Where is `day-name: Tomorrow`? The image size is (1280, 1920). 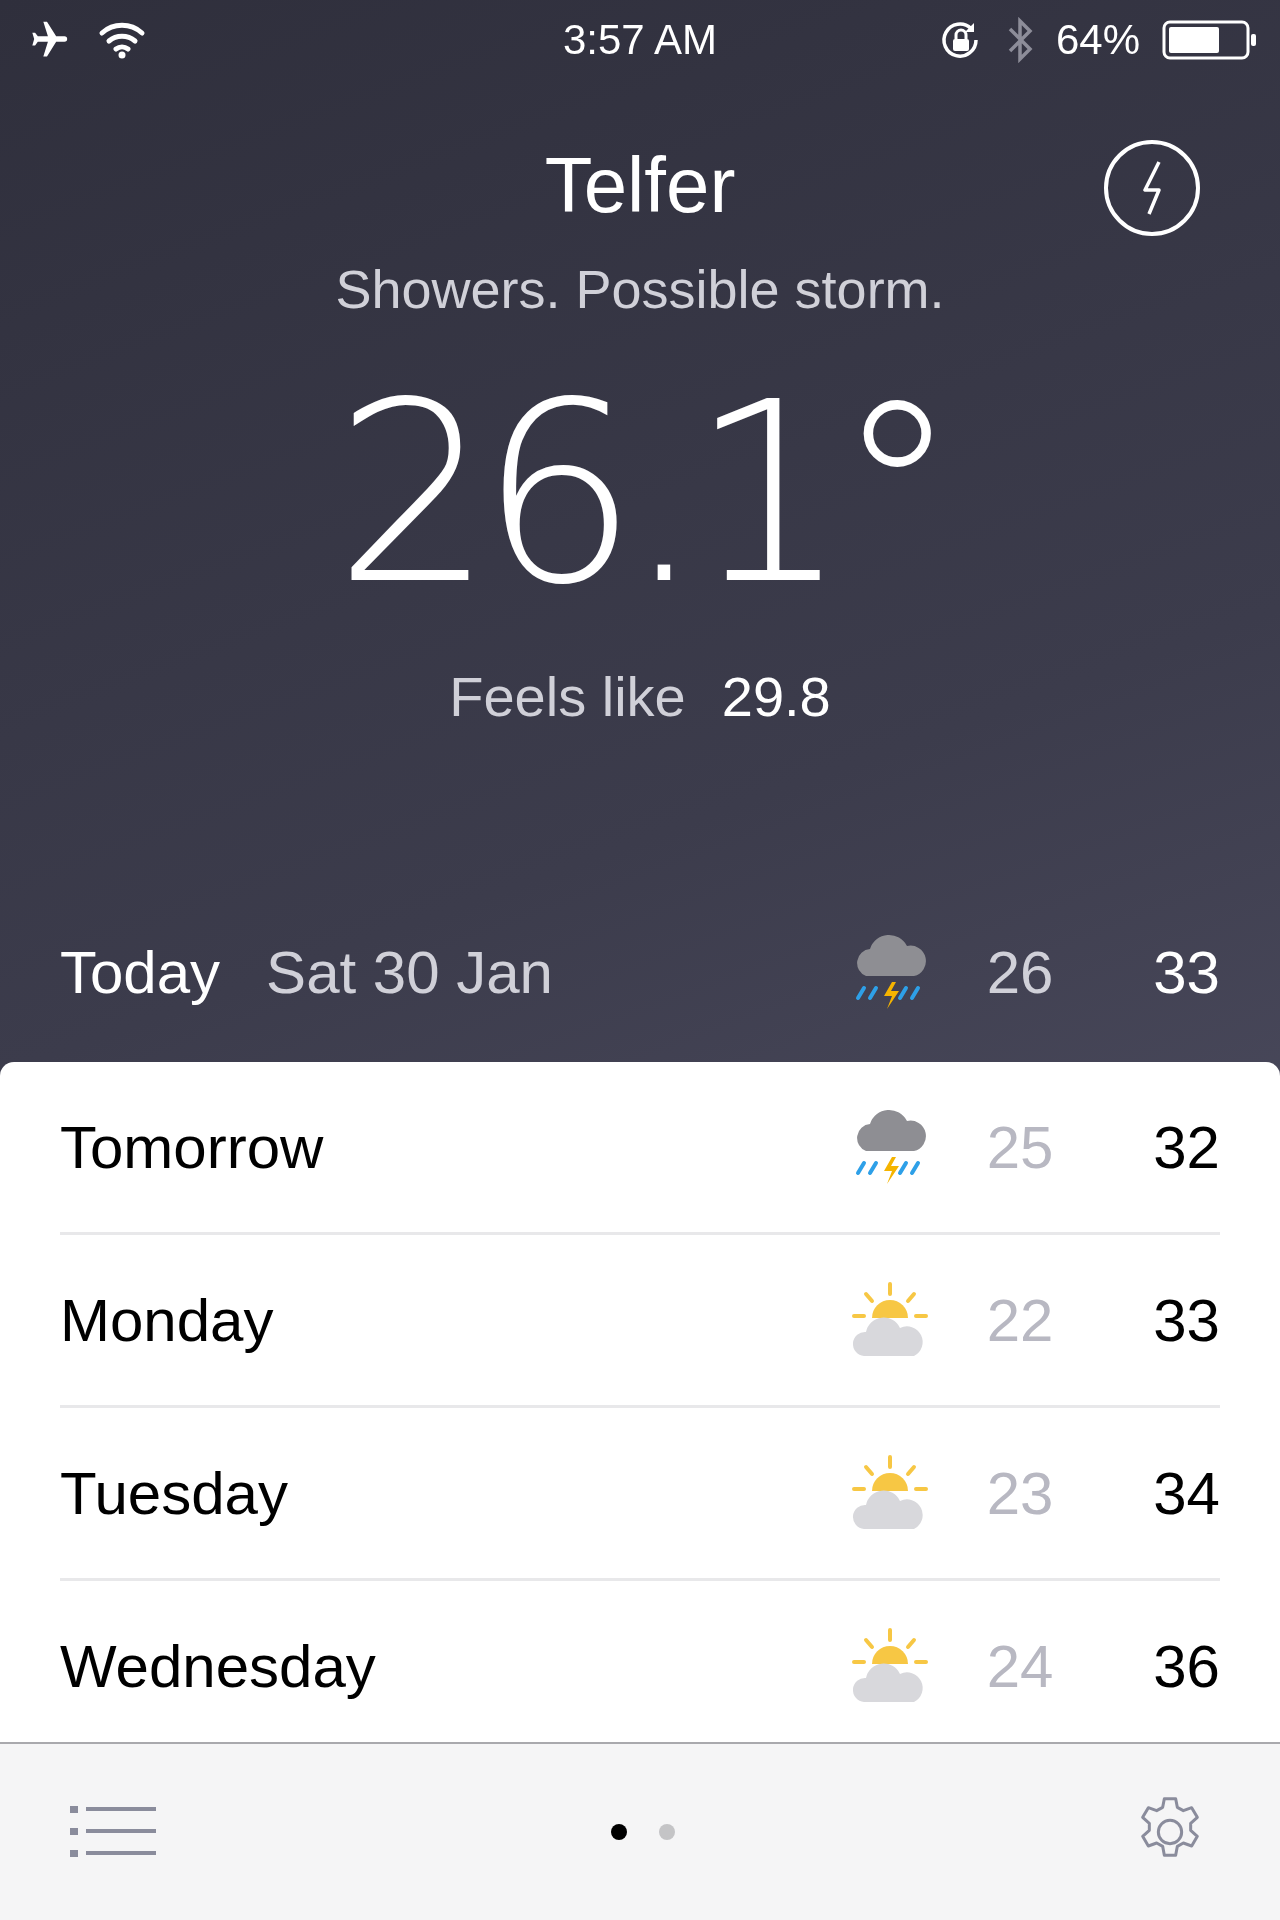
day-name: Tomorrow is located at coordinates (192, 1147).